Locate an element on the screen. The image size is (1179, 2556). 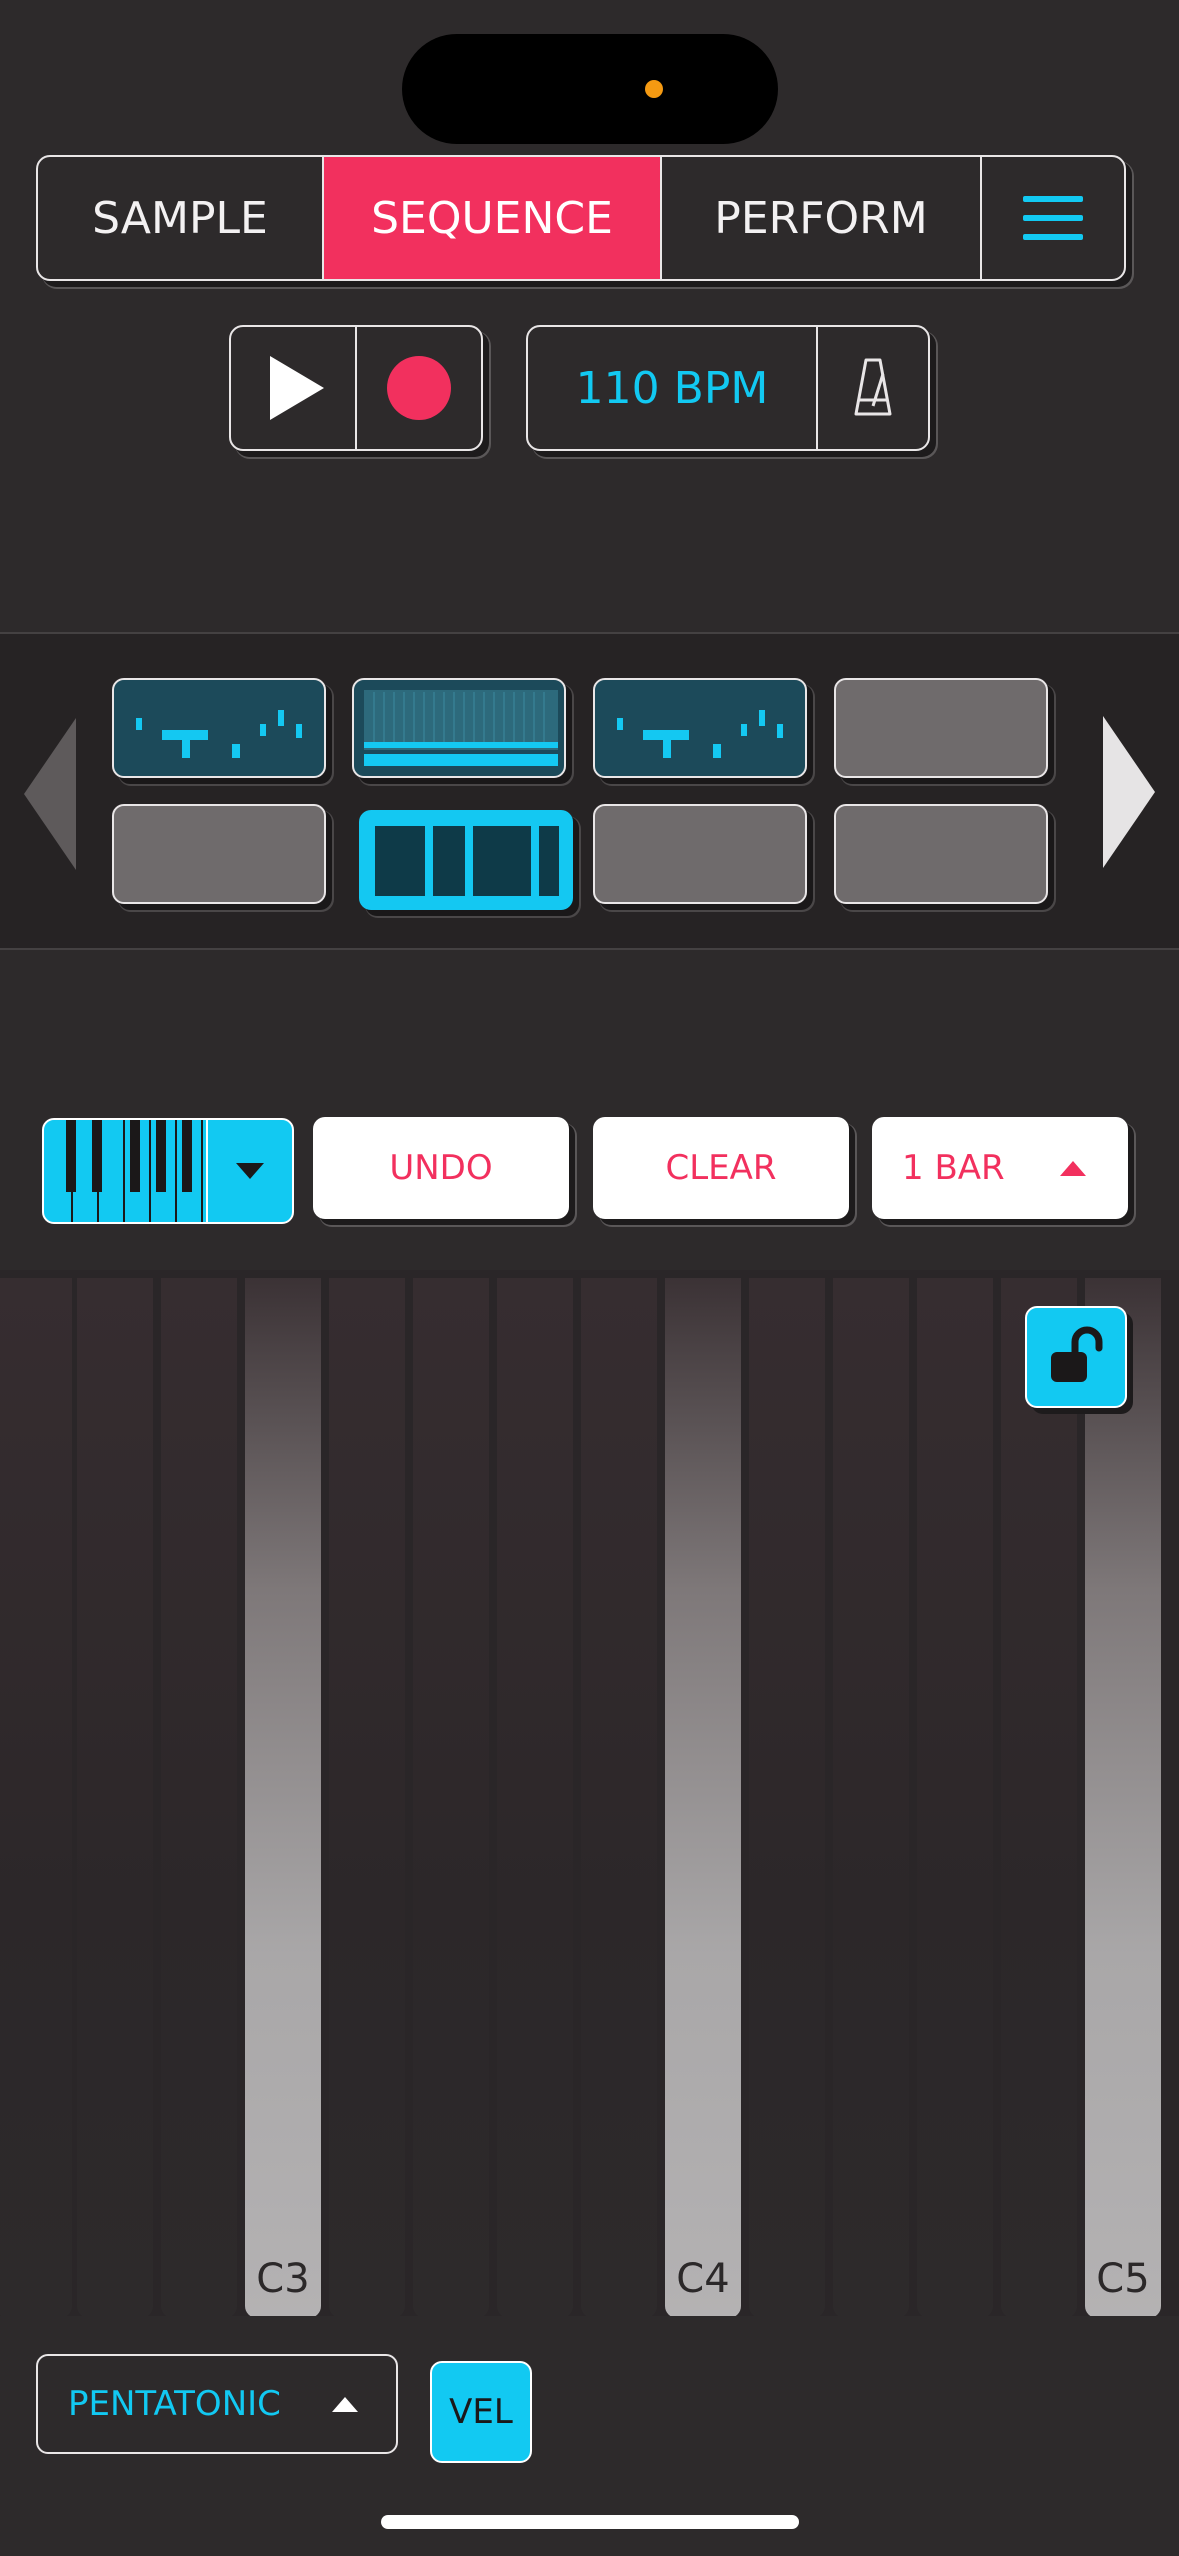
play-button is located at coordinates (293, 388).